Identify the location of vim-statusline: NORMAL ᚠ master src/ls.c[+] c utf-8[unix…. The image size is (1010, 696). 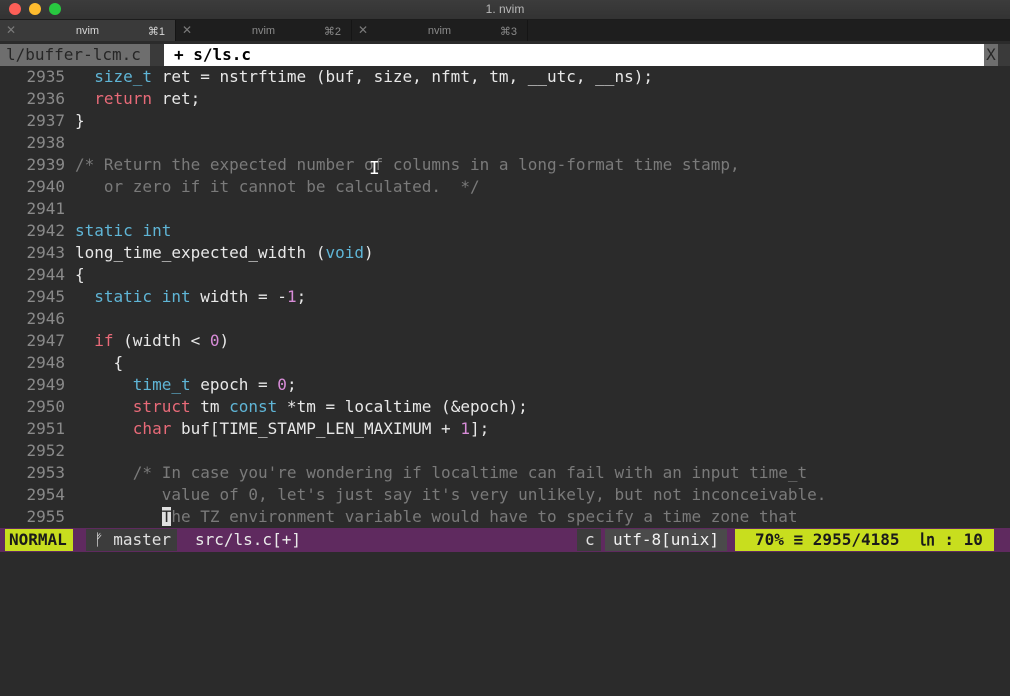
(505, 540).